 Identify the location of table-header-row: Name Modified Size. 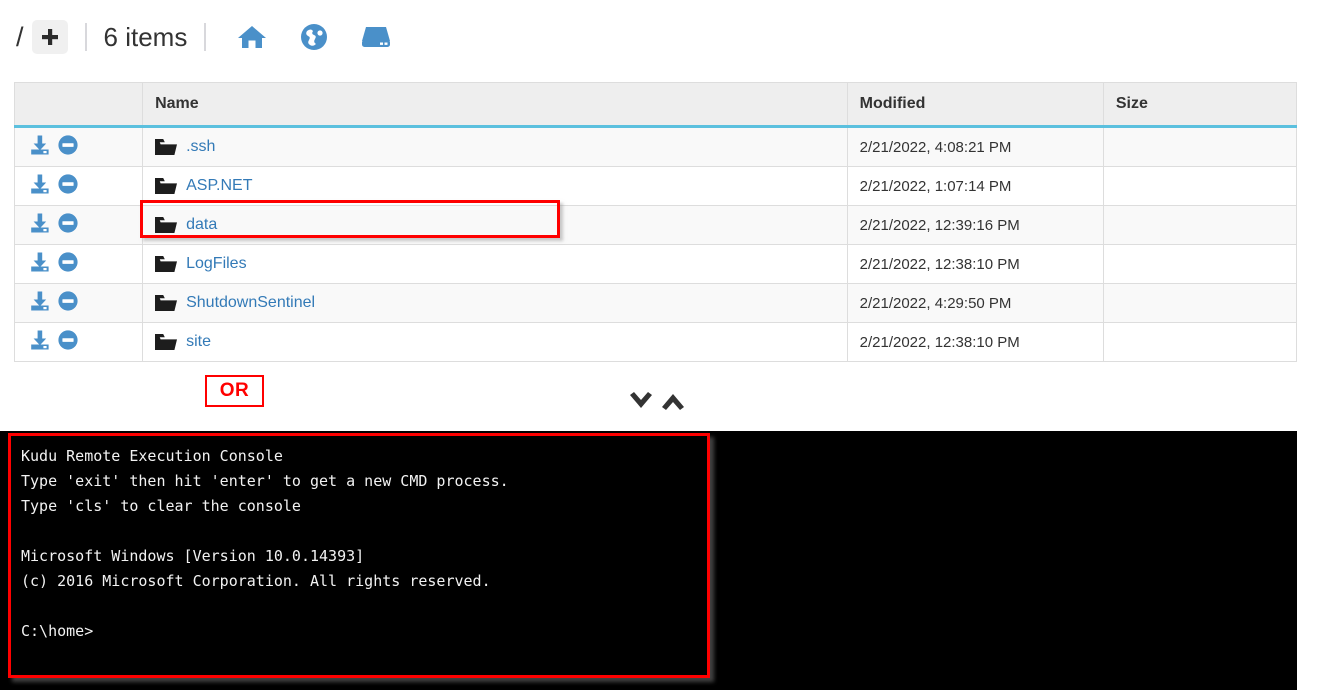
(655, 105).